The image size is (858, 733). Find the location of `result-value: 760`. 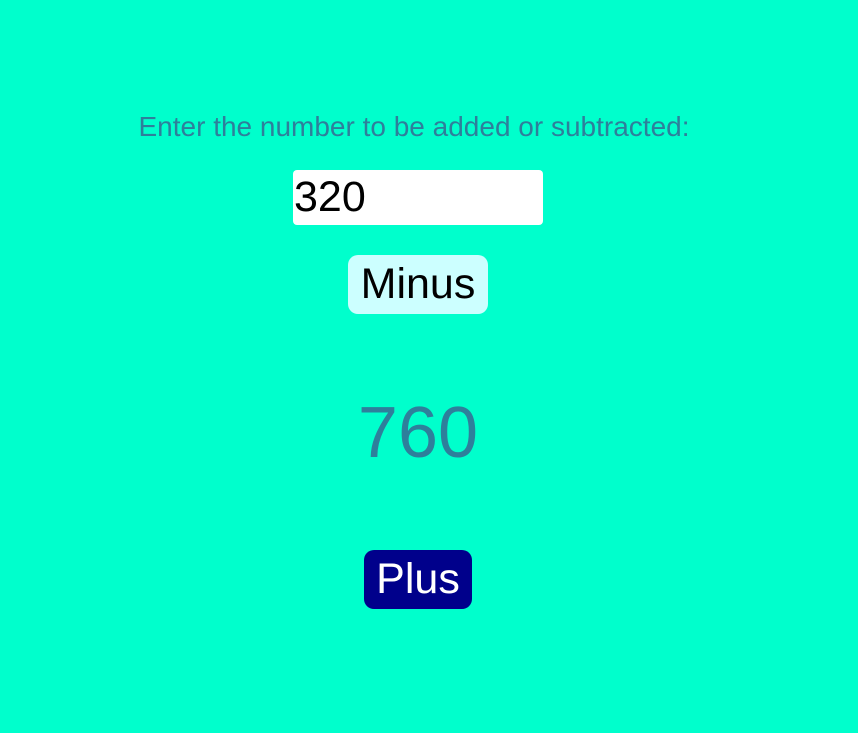

result-value: 760 is located at coordinates (418, 433).